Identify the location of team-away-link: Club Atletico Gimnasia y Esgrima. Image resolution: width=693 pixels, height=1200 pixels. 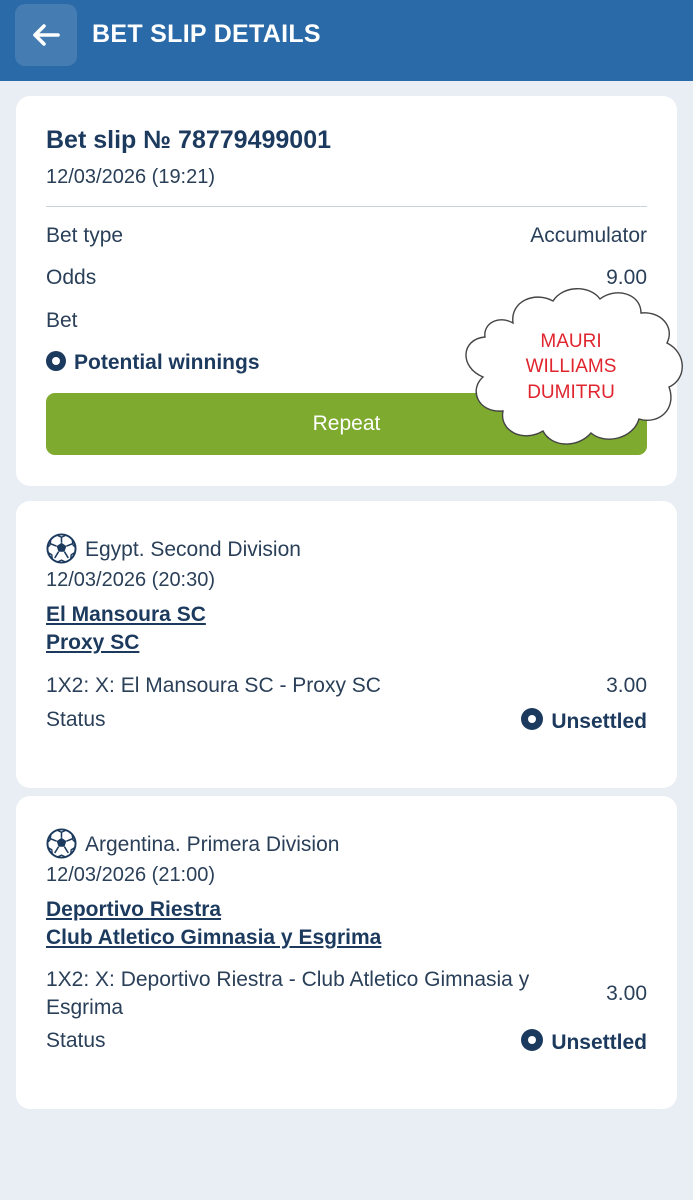
(213, 938).